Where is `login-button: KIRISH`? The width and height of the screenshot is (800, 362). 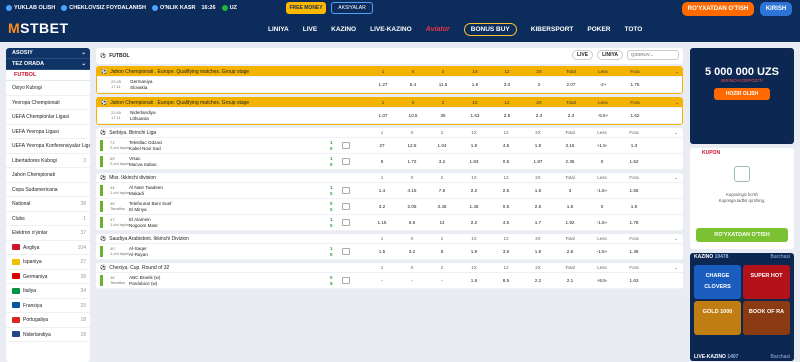 login-button: KIRISH is located at coordinates (776, 9).